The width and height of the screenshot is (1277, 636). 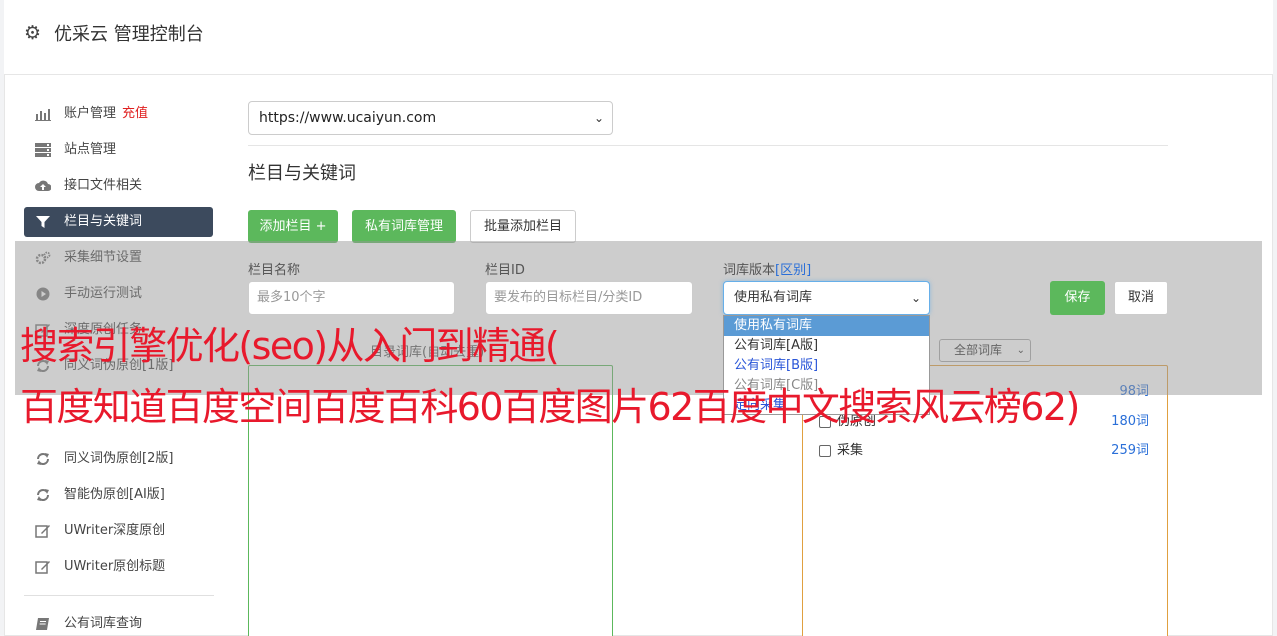 What do you see at coordinates (826, 366) in the screenshot?
I see `dropdown-option: 公有词库[B版]` at bounding box center [826, 366].